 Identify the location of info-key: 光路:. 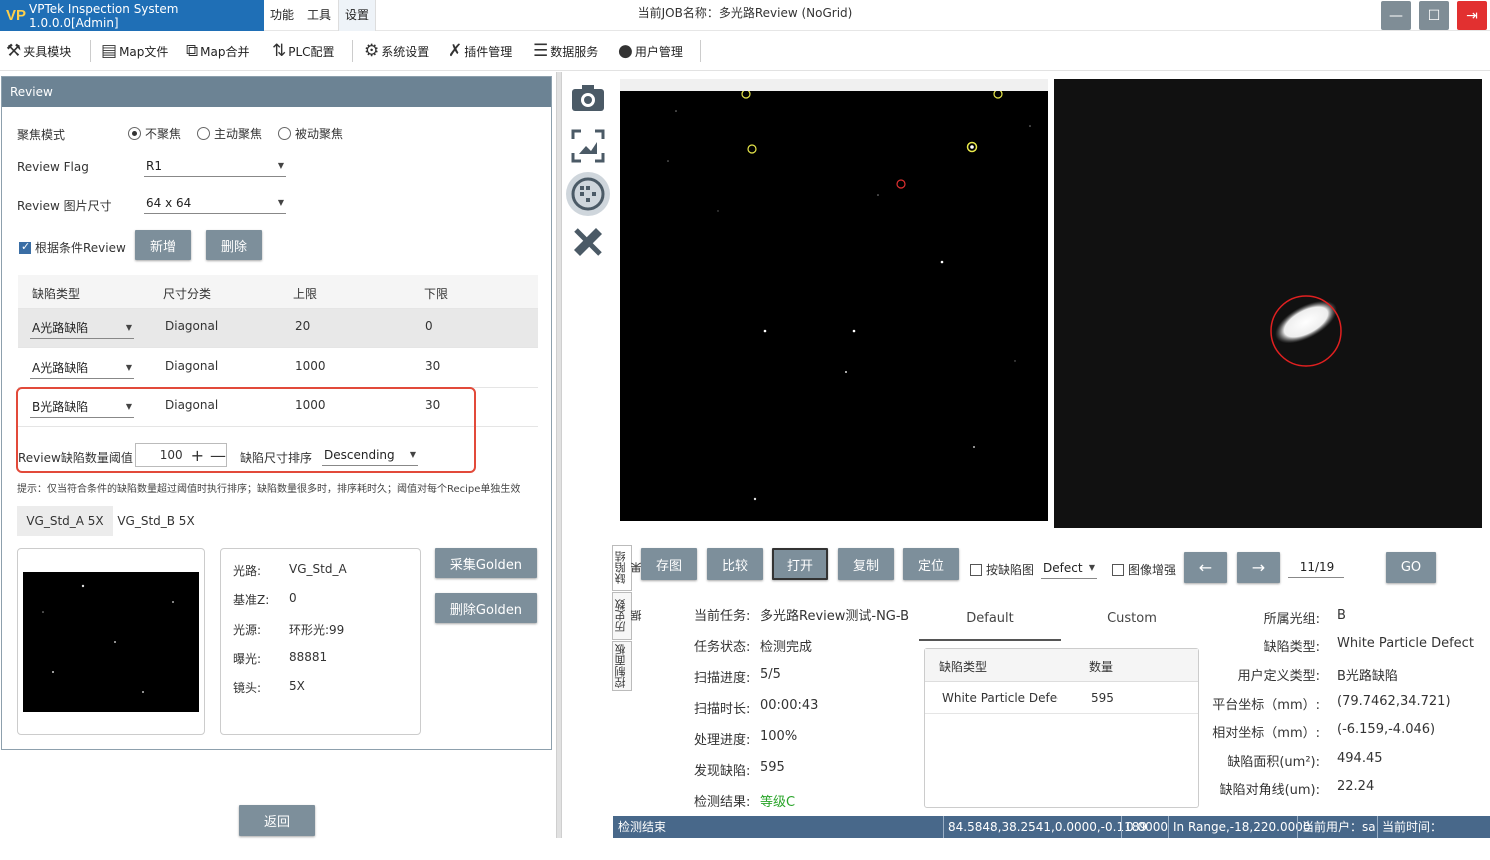
(247, 571).